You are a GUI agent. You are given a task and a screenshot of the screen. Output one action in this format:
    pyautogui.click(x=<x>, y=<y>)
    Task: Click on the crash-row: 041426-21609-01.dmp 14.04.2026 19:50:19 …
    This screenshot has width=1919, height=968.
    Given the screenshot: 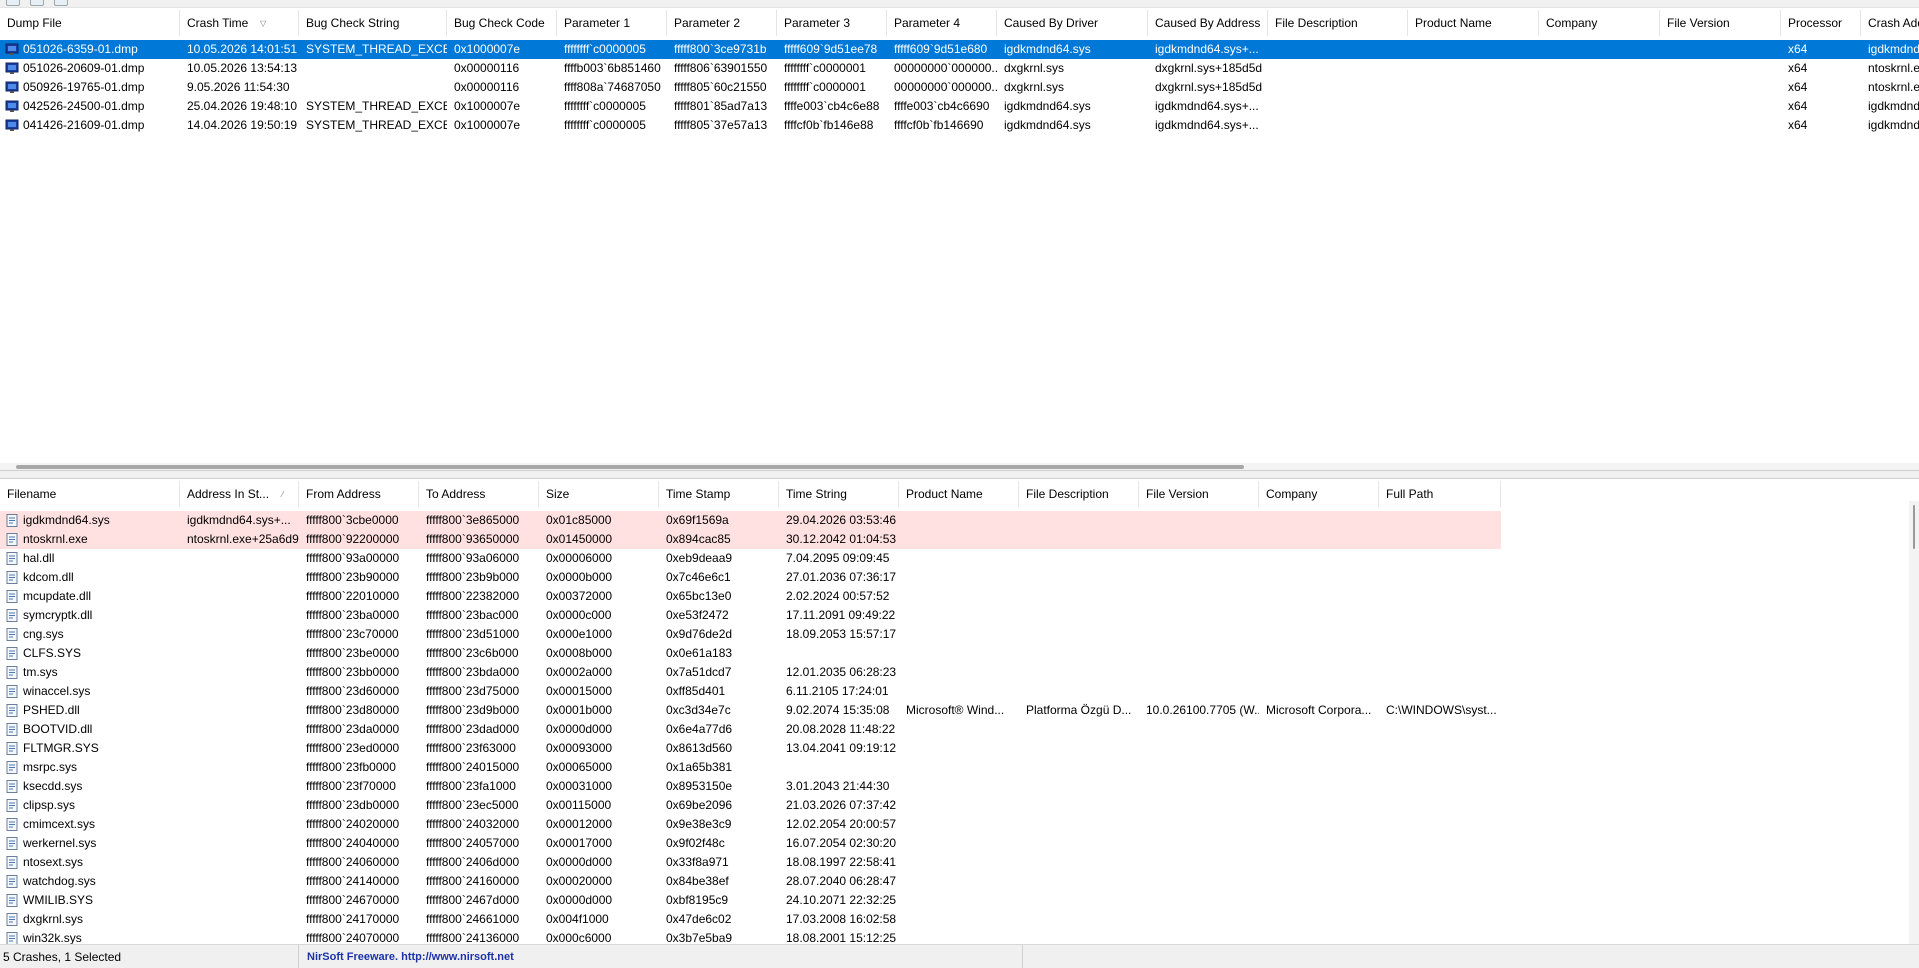 What is the action you would take?
    pyautogui.click(x=959, y=125)
    